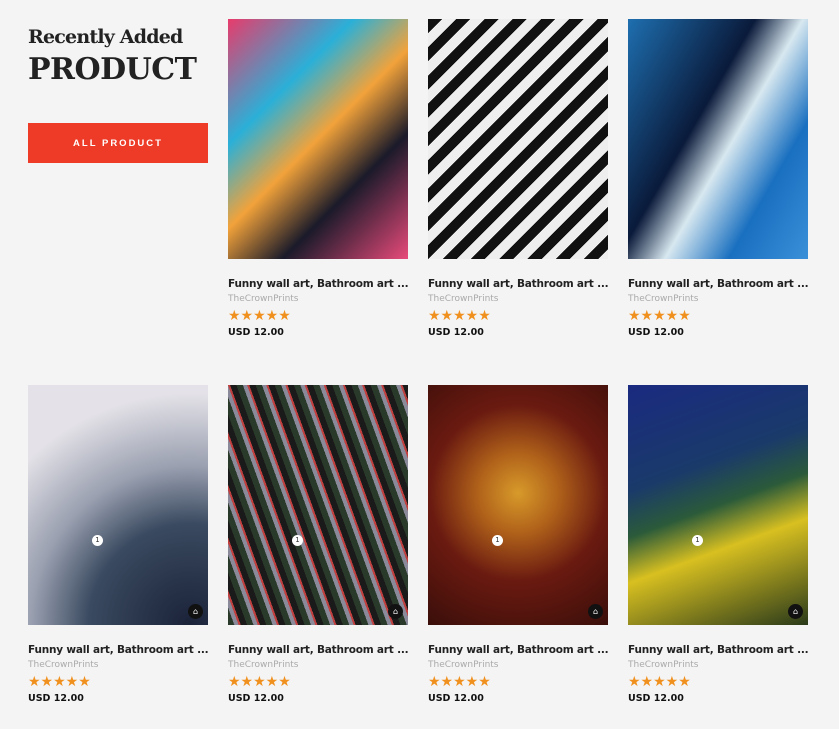  What do you see at coordinates (112, 69) in the screenshot?
I see `section-title: PRODUCT` at bounding box center [112, 69].